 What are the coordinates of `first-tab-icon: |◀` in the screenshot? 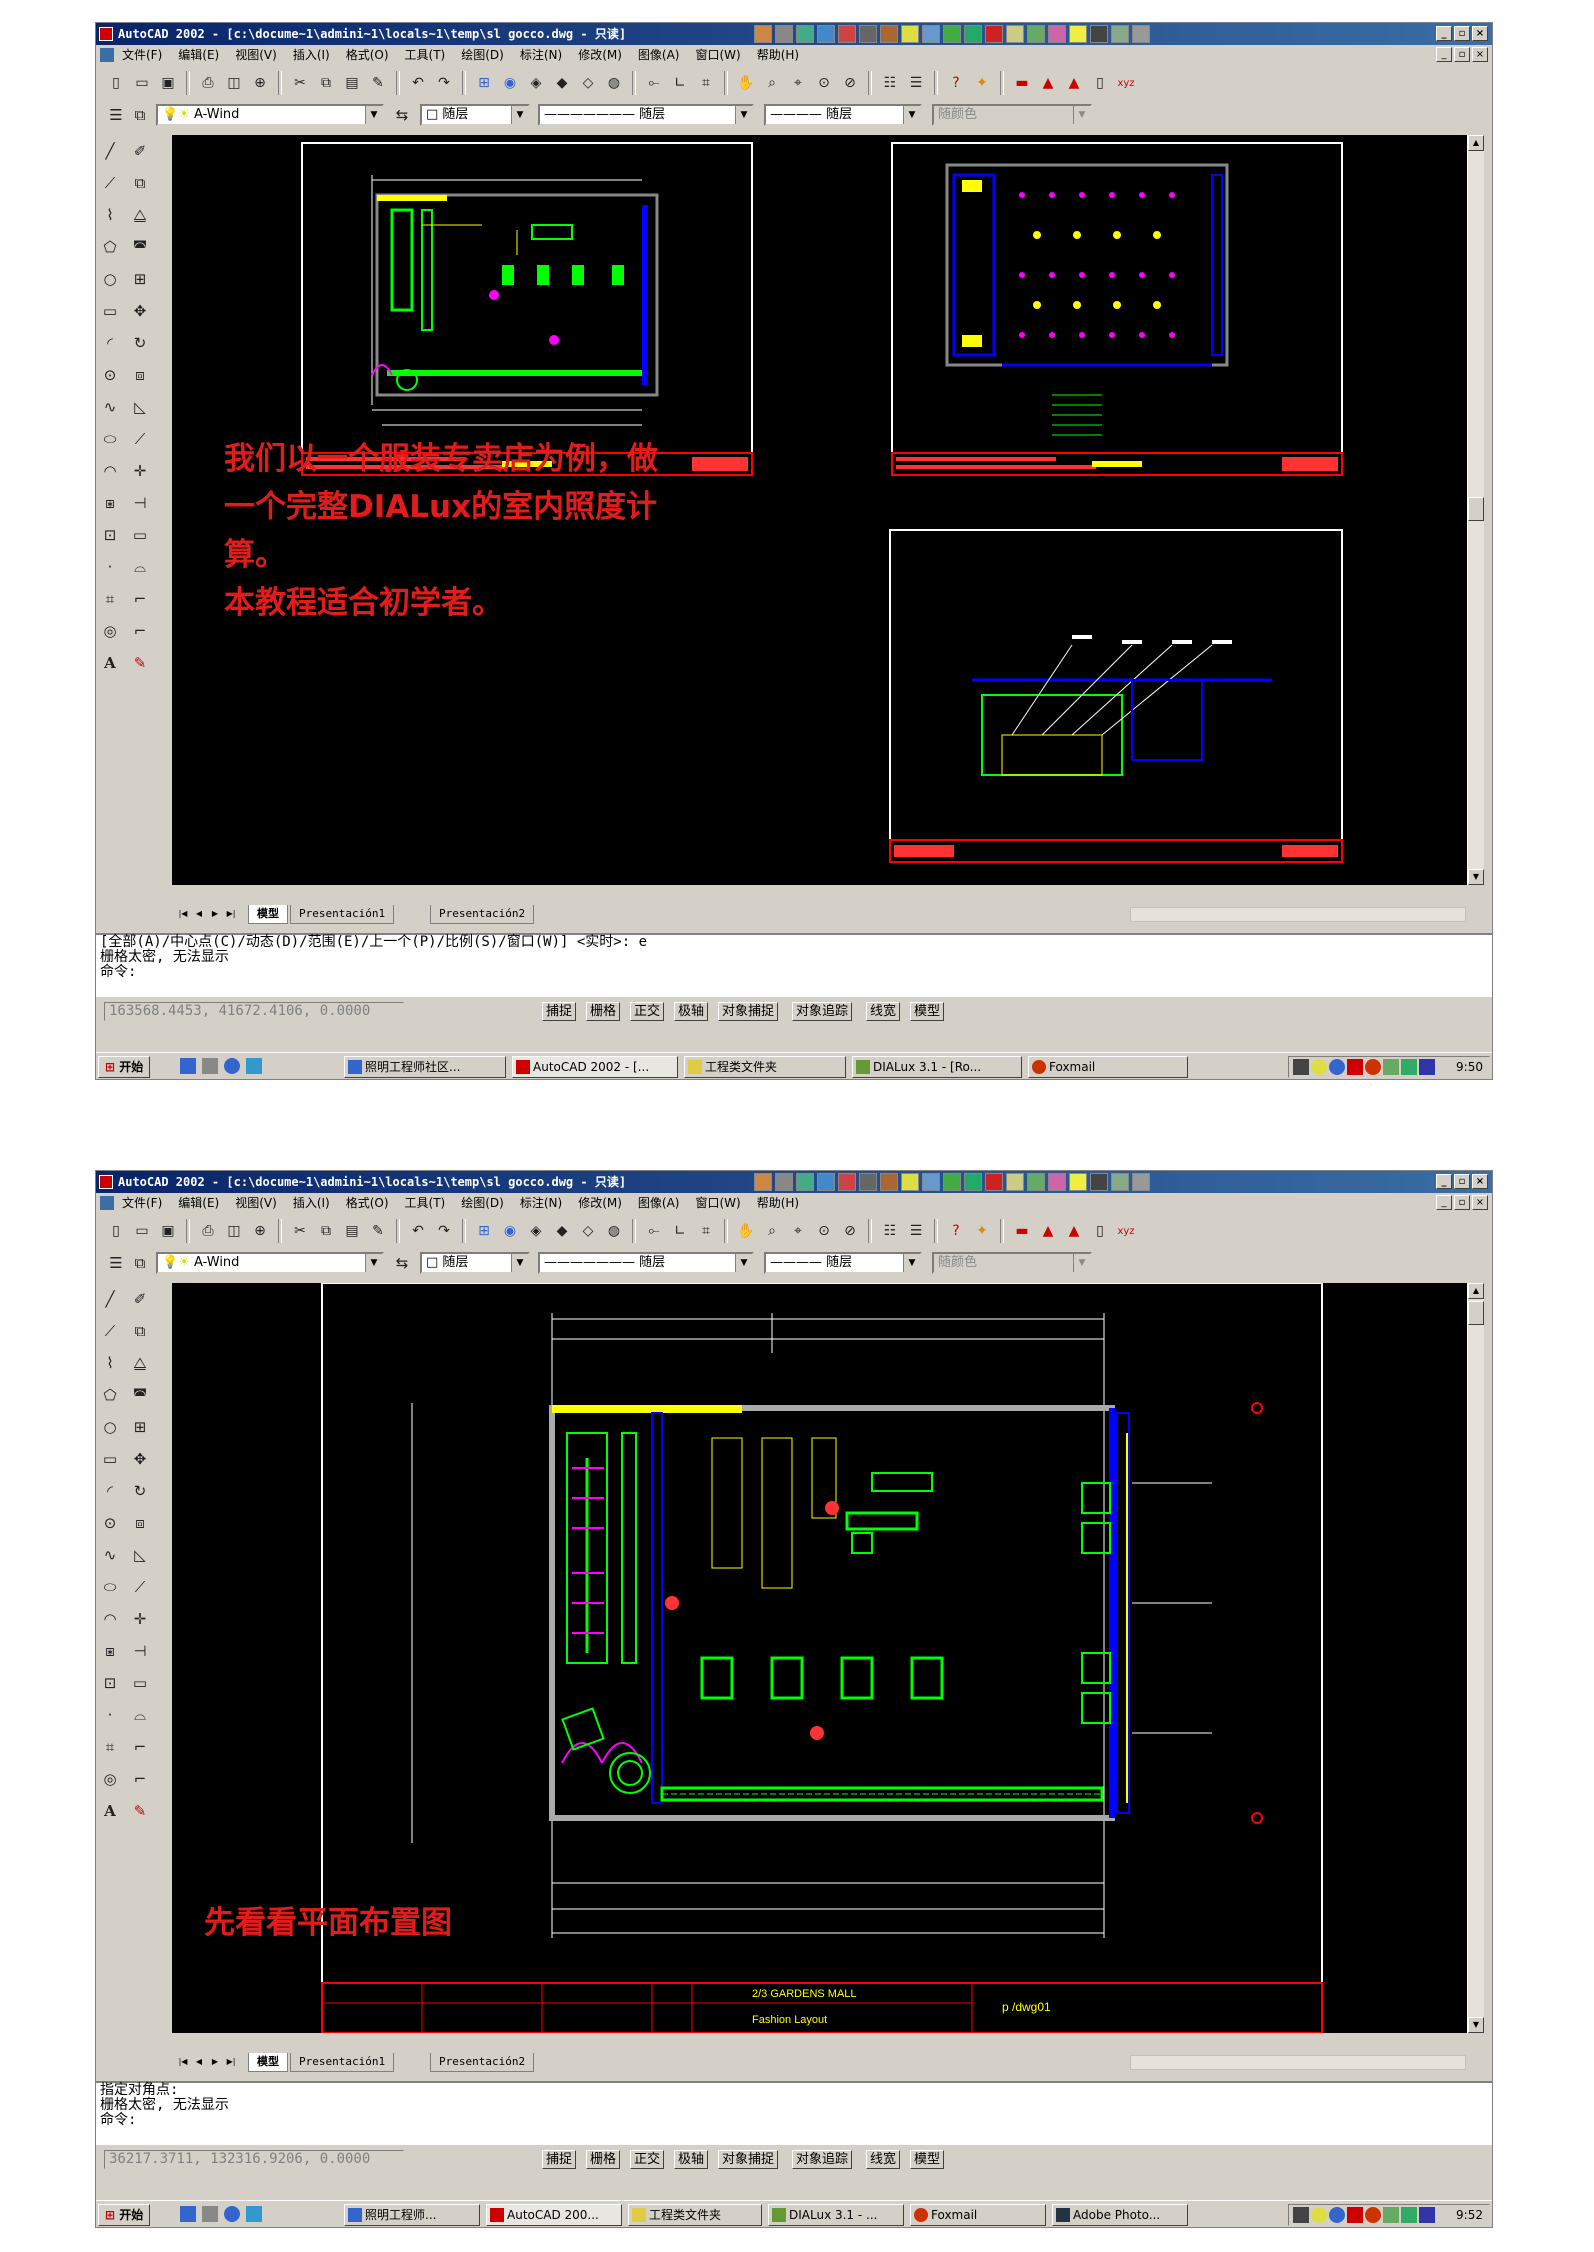 It's located at (183, 2062).